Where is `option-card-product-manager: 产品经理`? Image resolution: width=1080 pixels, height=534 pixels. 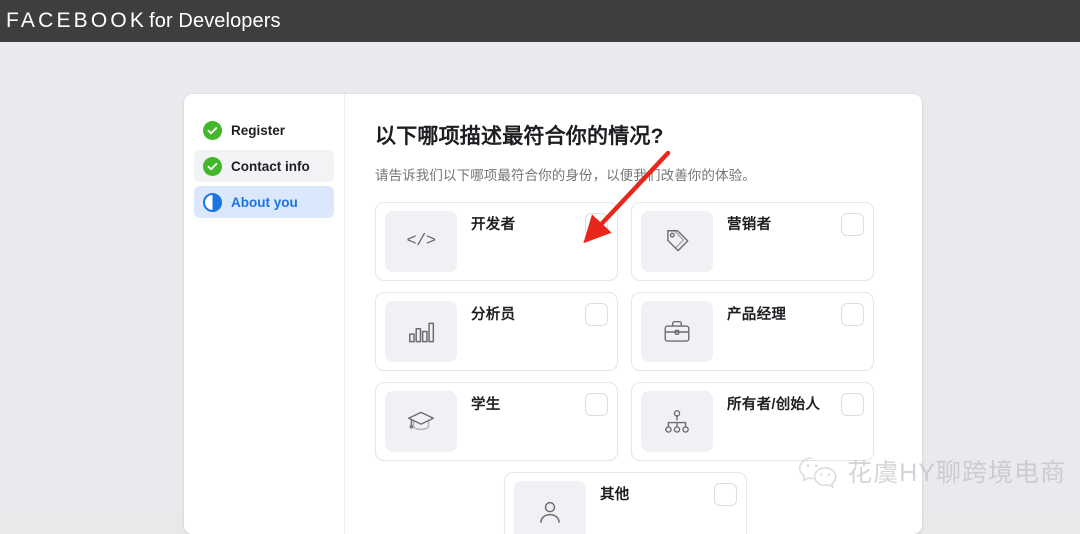
option-card-product-manager: 产品经理 is located at coordinates (752, 331).